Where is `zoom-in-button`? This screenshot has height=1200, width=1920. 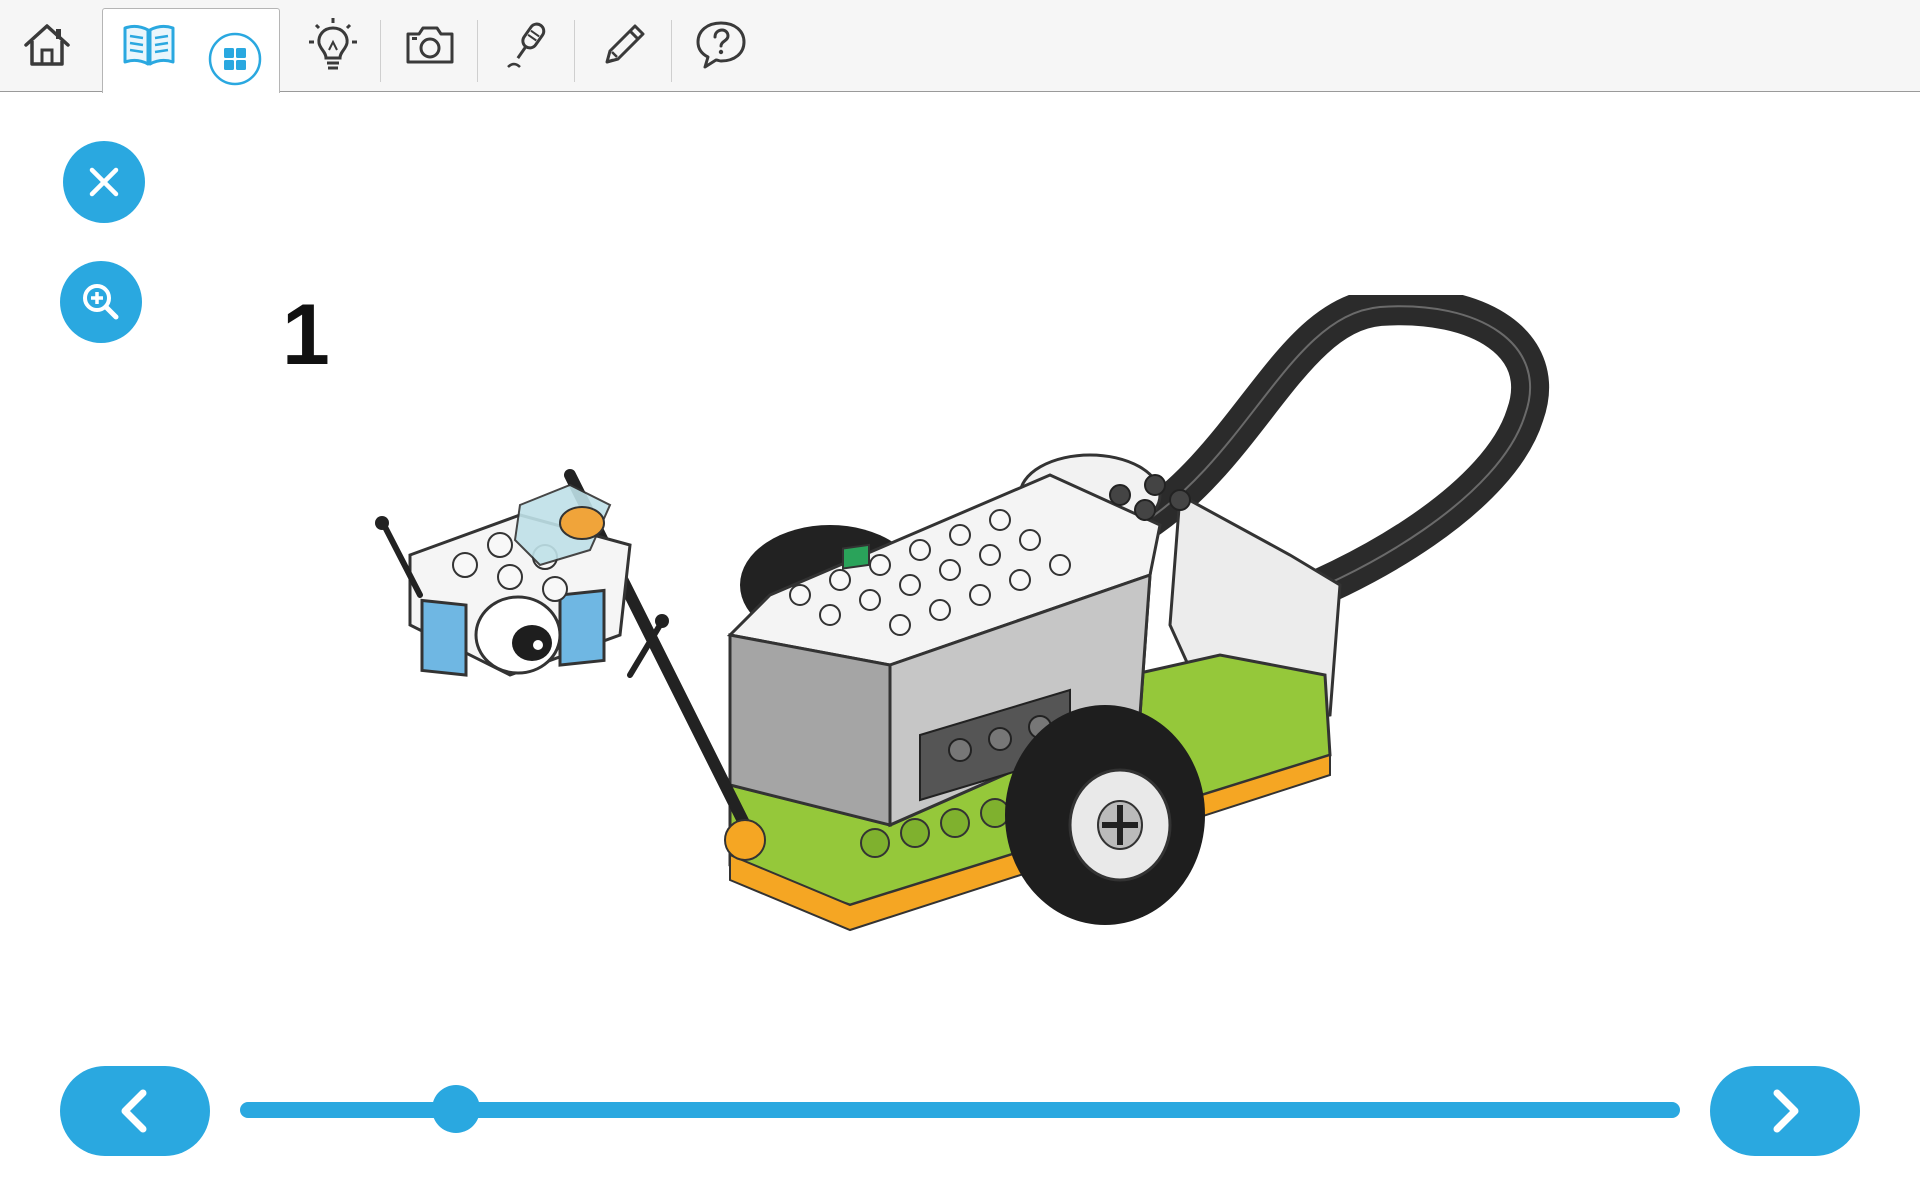
zoom-in-button is located at coordinates (101, 302).